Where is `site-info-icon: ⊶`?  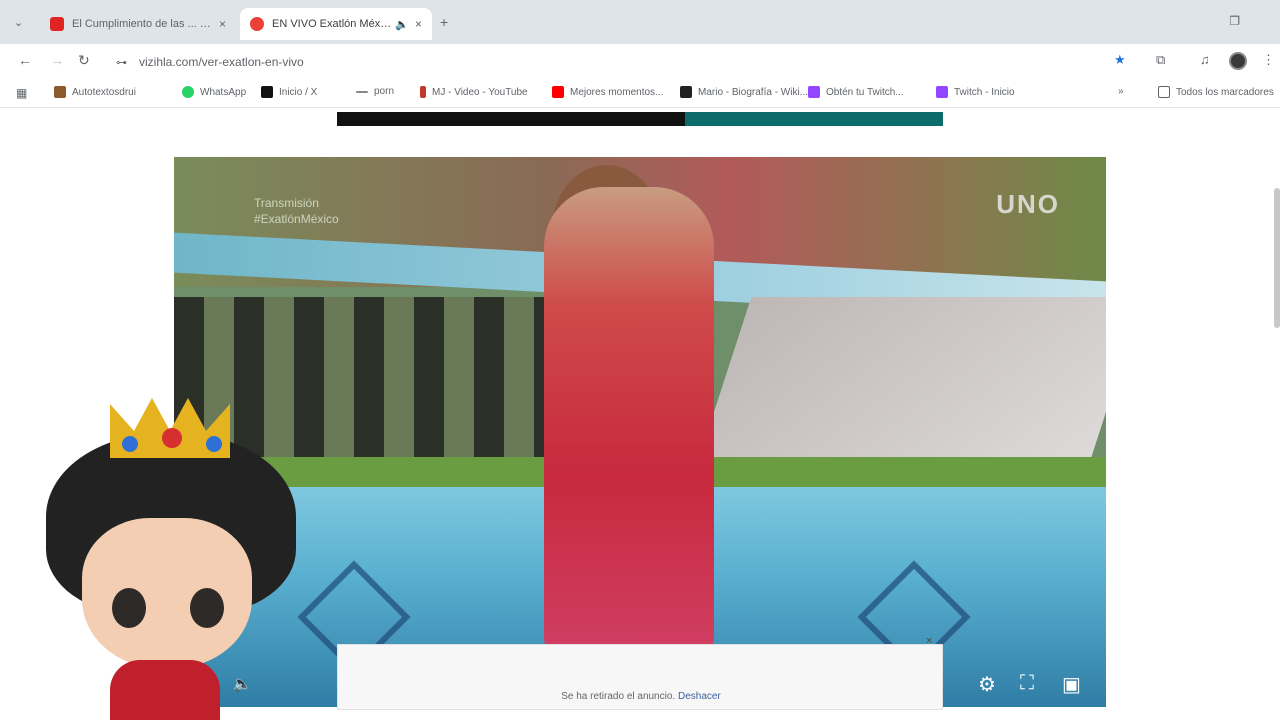 site-info-icon: ⊶ is located at coordinates (121, 62).